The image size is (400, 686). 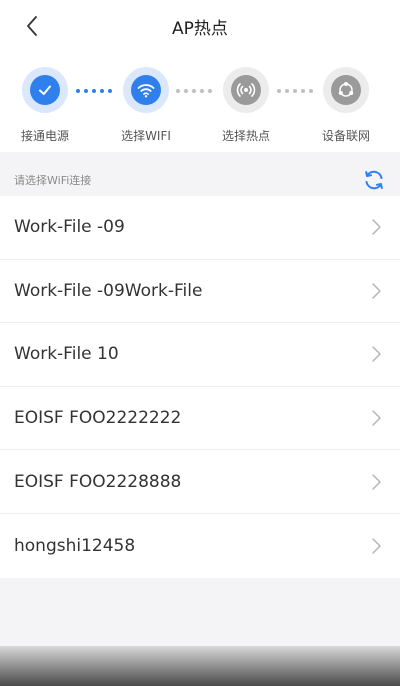 What do you see at coordinates (146, 105) in the screenshot?
I see `step-wifi: 选择WIFI` at bounding box center [146, 105].